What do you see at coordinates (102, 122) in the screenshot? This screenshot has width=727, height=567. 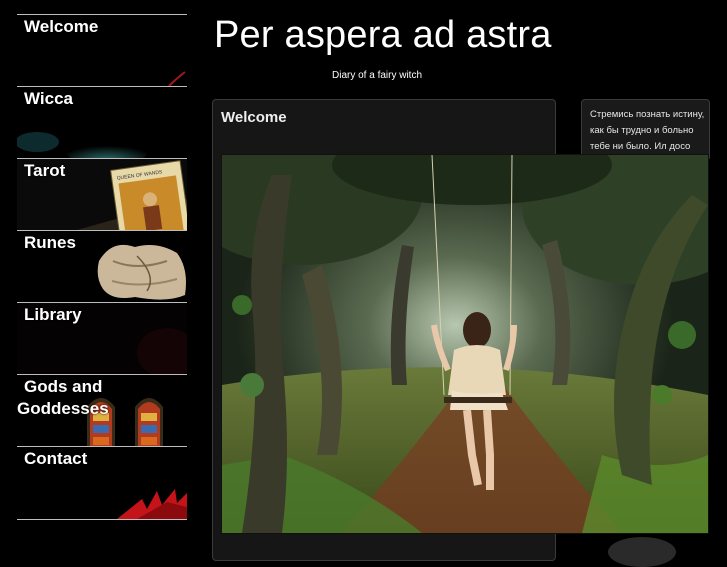 I see `sidebar-item-wicca: Wicca` at bounding box center [102, 122].